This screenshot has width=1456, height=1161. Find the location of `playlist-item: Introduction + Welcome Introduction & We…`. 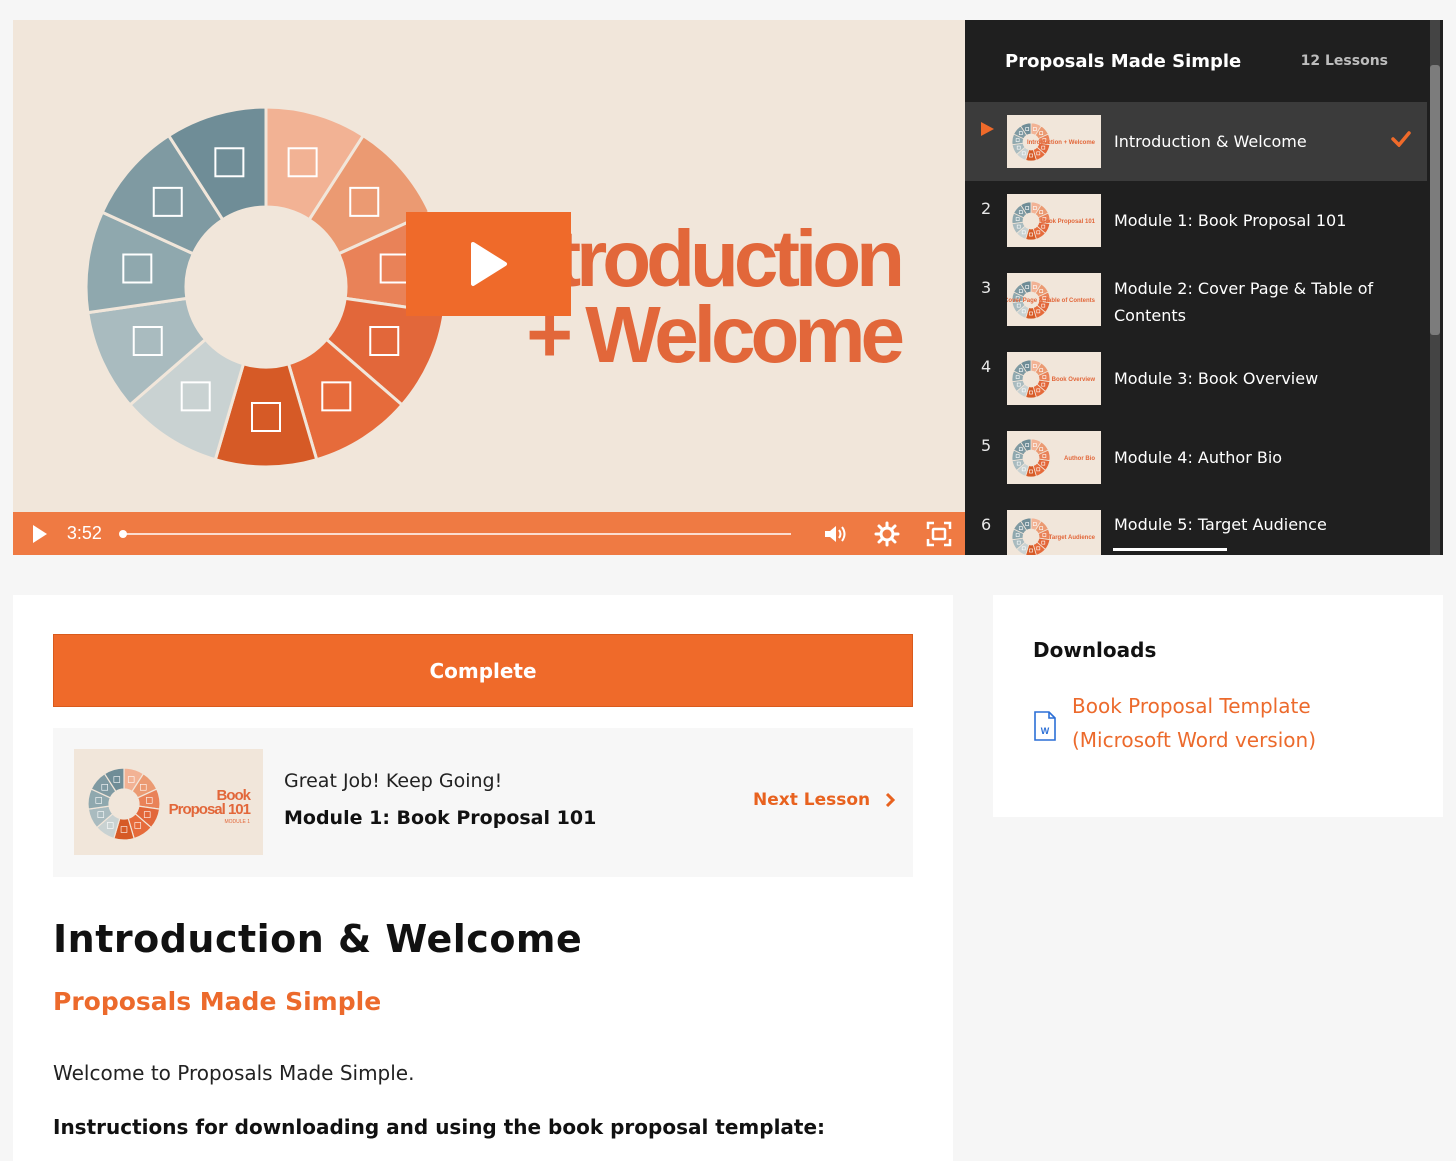

playlist-item: Introduction + Welcome Introduction & We… is located at coordinates (1196, 141).